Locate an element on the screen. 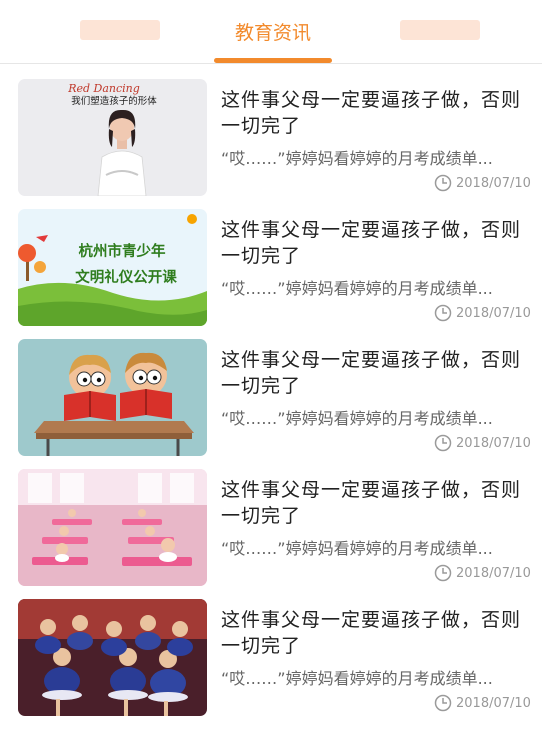 This screenshot has height=730, width=542. news-thumbnail-woman-teacher: Red Dancing 我们塑造孩子的形体 is located at coordinates (112, 137).